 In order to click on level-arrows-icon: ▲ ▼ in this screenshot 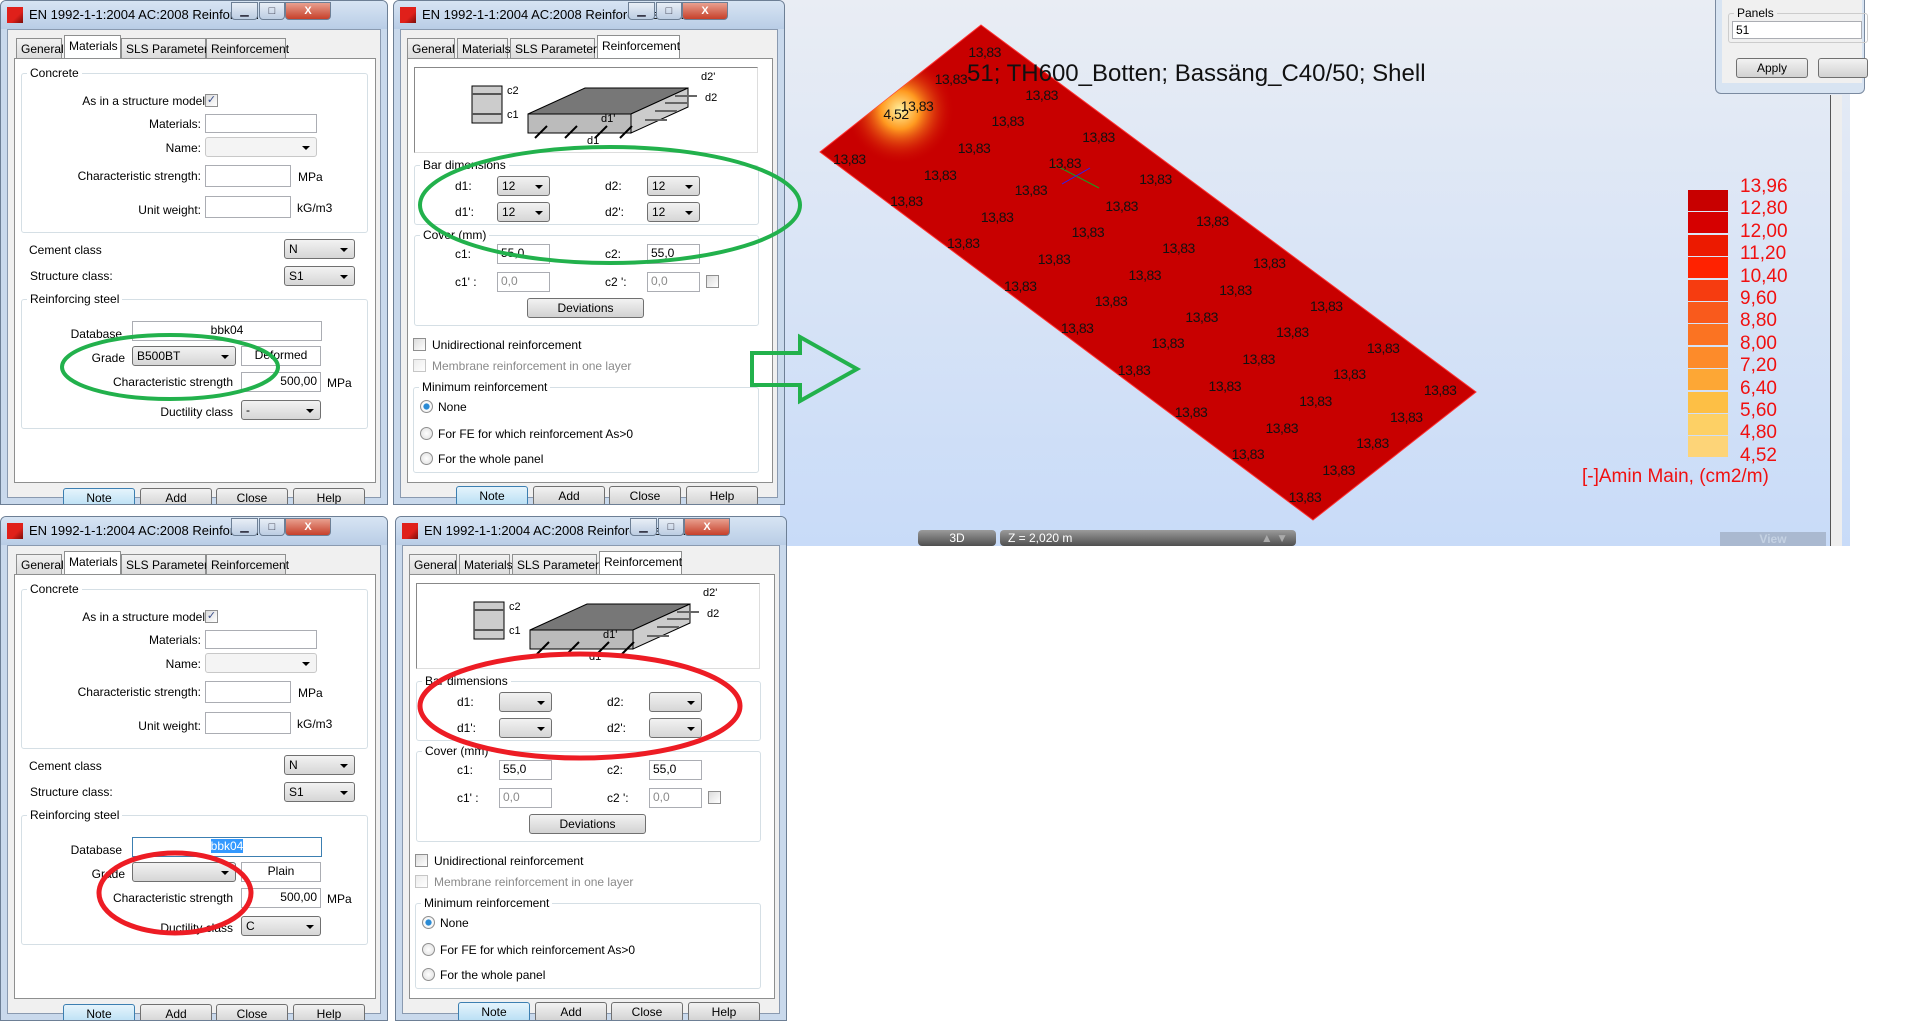, I will do `click(1274, 538)`.